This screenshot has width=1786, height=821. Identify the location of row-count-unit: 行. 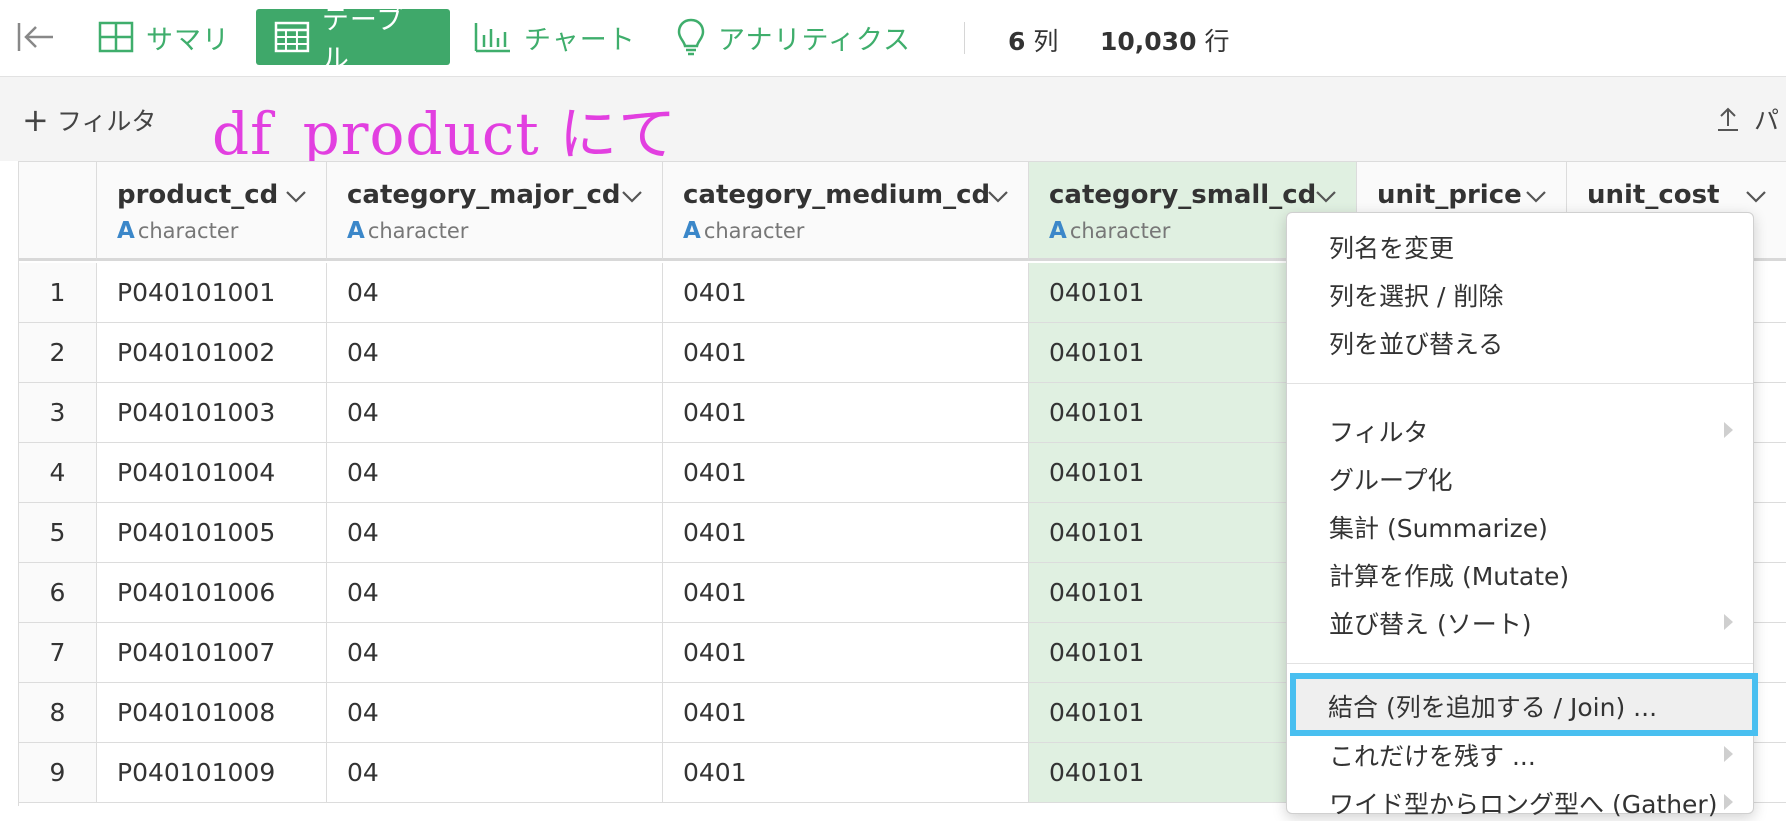
(1217, 41).